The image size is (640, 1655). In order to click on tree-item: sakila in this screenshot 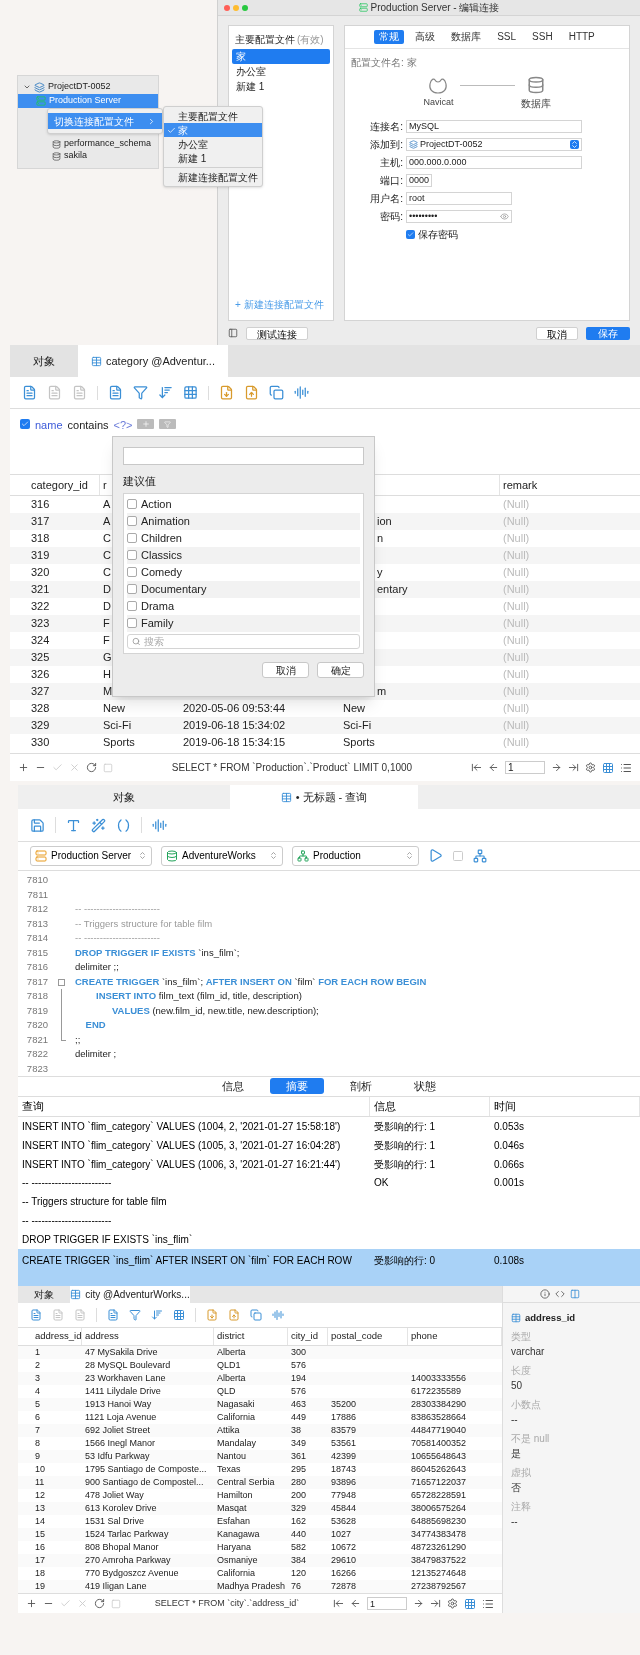, I will do `click(88, 156)`.